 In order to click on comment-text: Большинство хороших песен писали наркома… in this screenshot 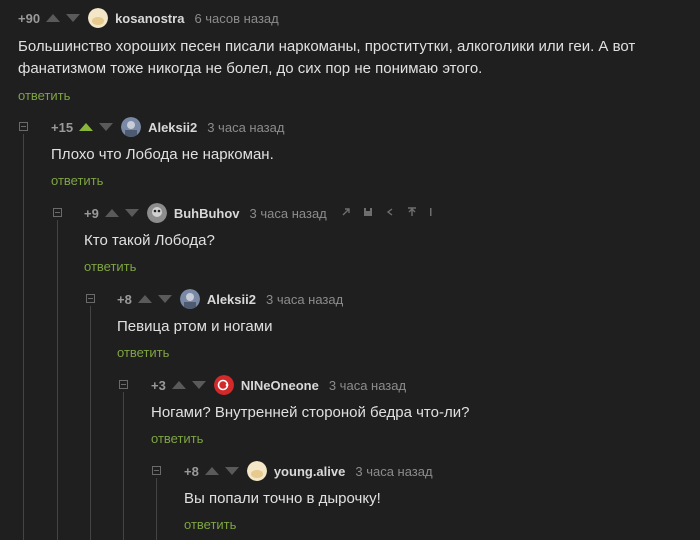, I will do `click(327, 57)`.